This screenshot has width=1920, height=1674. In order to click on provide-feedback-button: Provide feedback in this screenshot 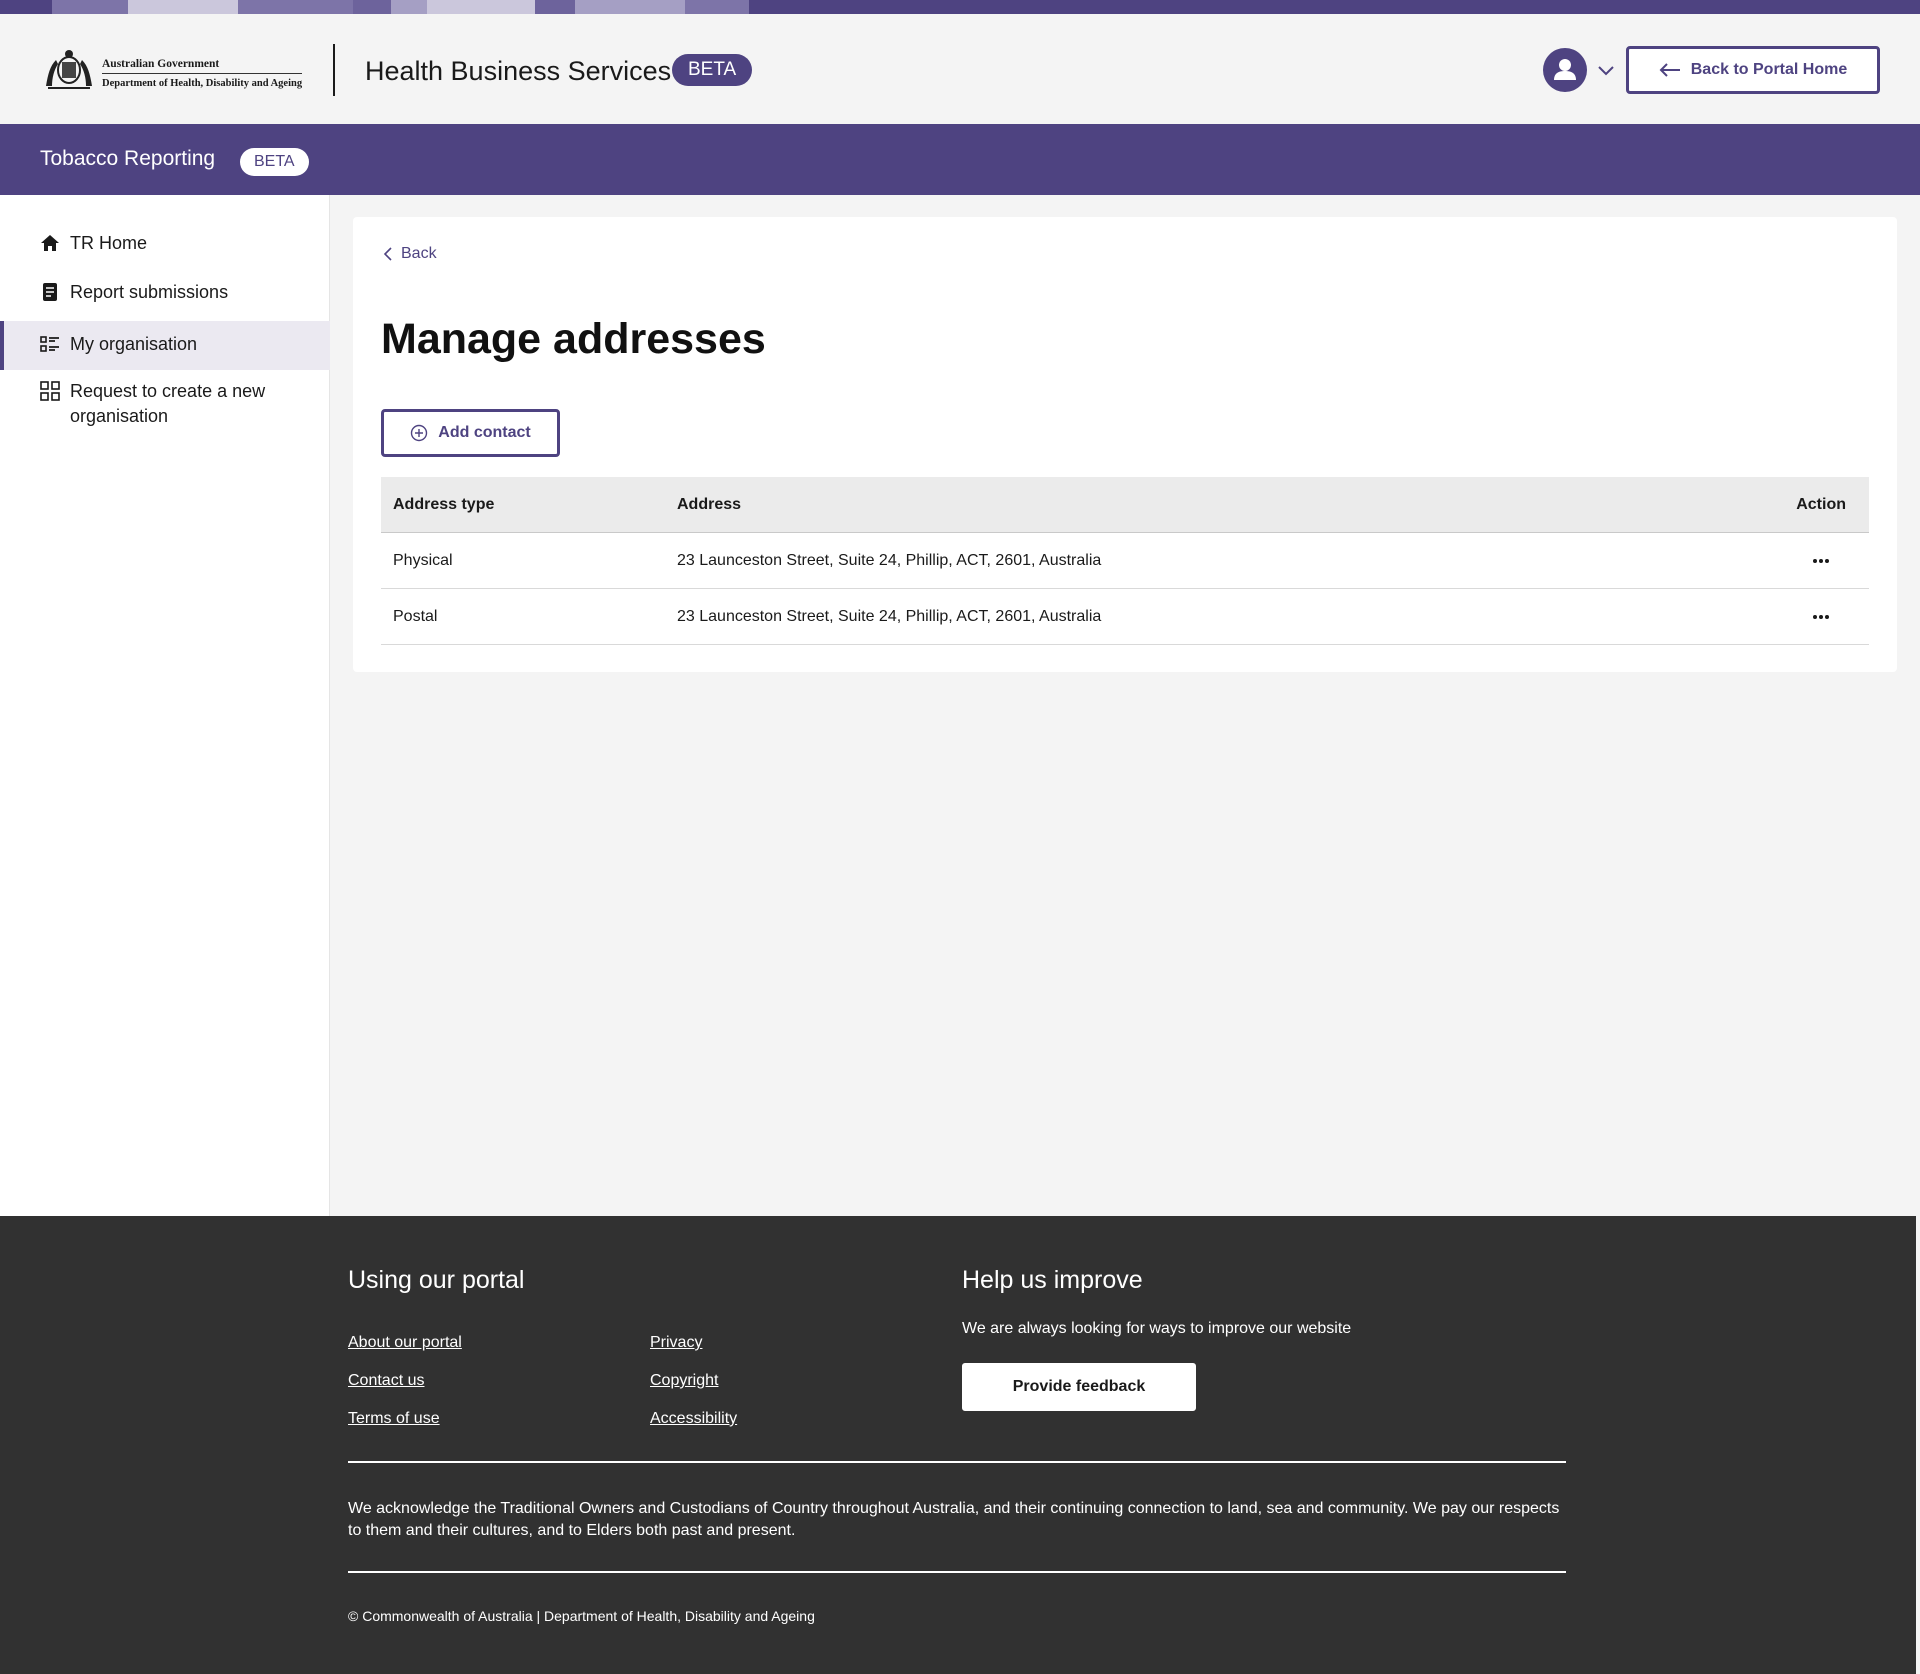, I will do `click(1079, 1387)`.